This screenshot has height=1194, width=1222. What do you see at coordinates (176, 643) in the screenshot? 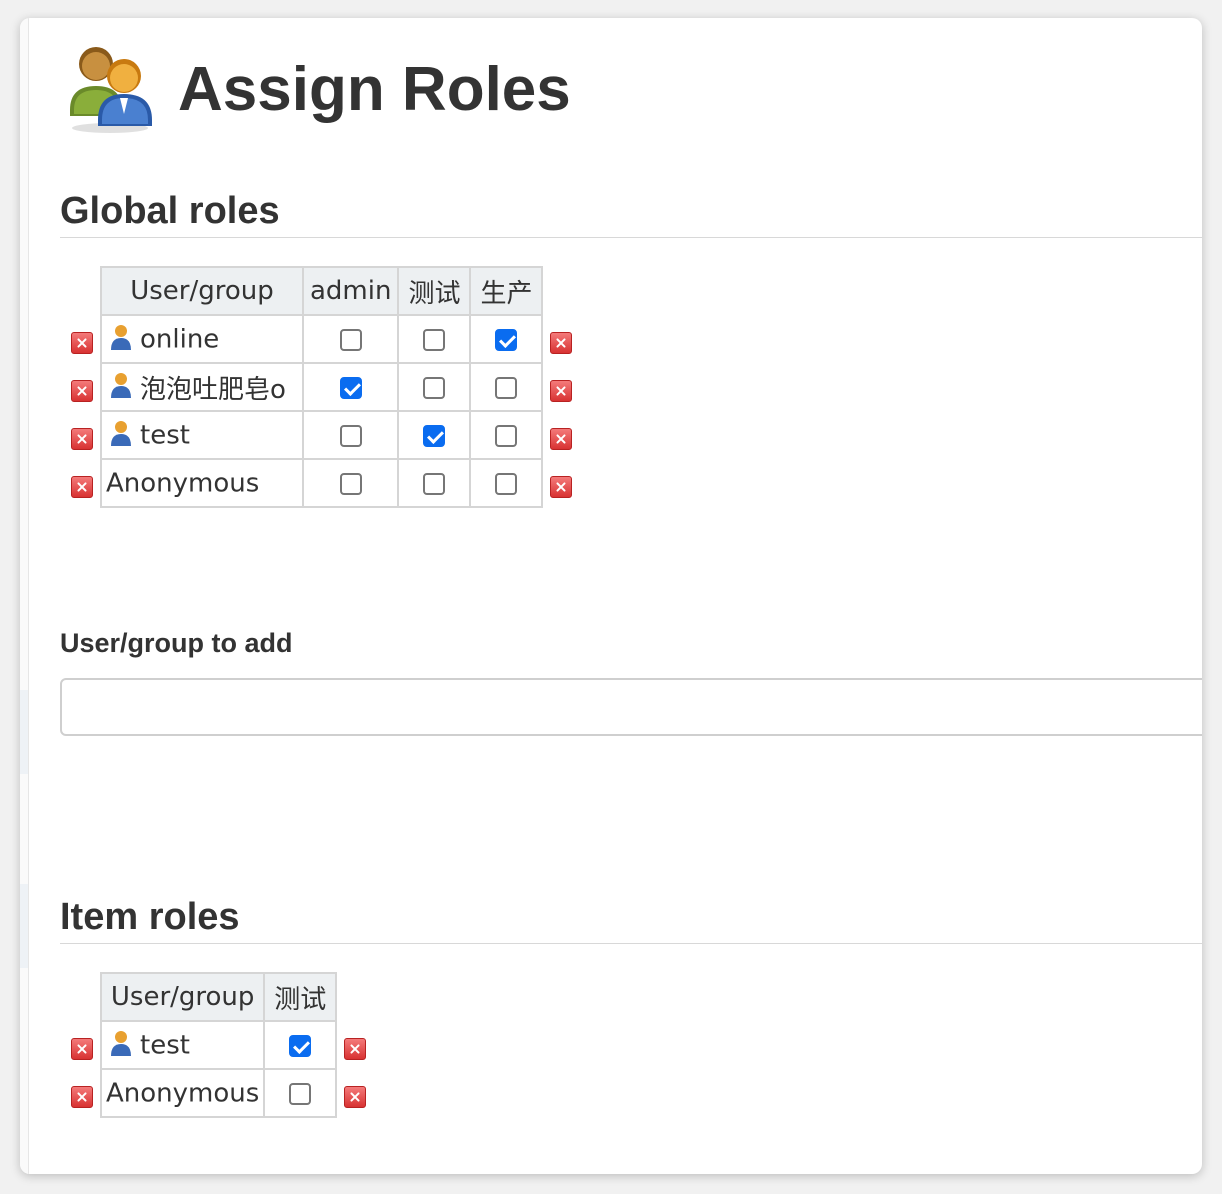
I see `add-user-label: User/group to add` at bounding box center [176, 643].